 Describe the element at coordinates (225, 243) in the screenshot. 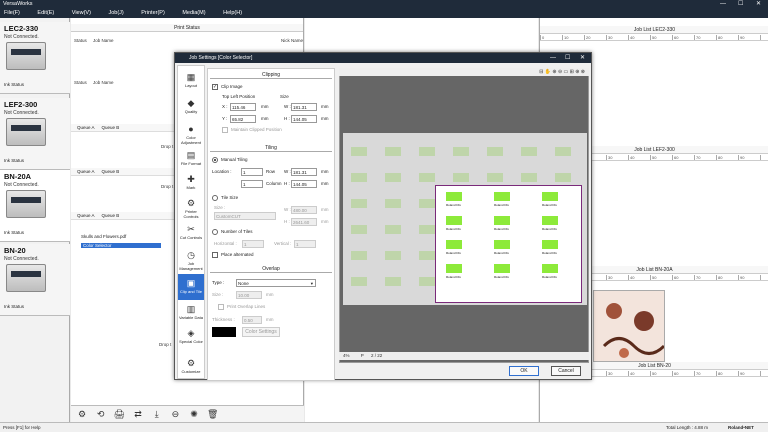

I see `horizontal-label: Horizontal :` at that location.